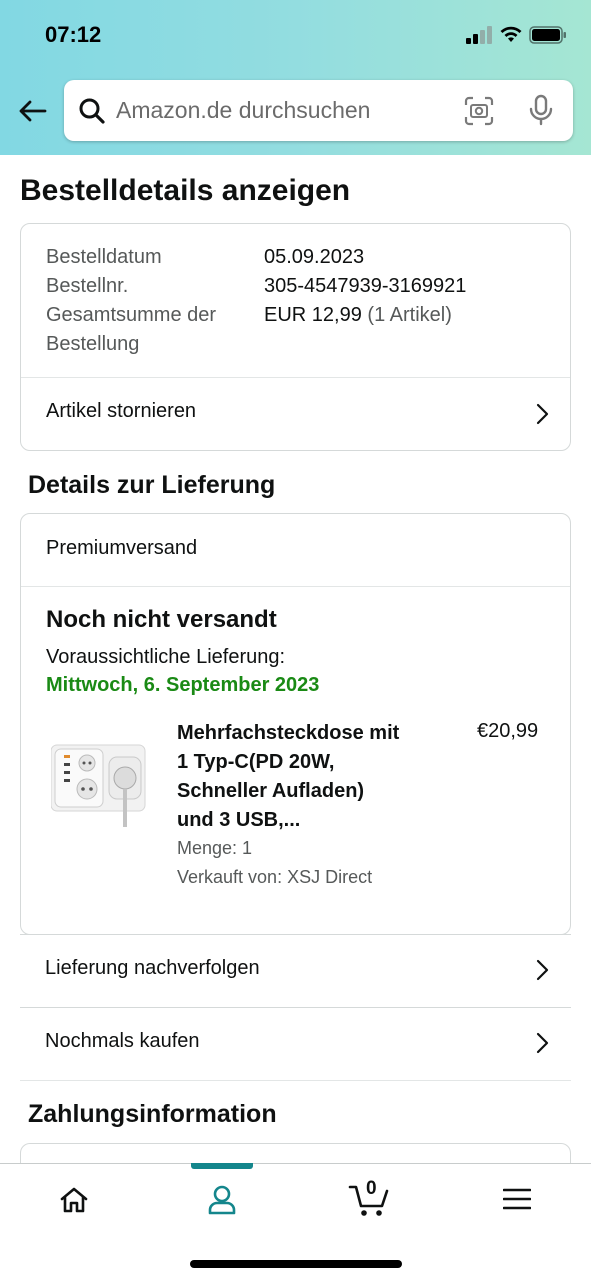  Describe the element at coordinates (122, 1041) in the screenshot. I see `buy-again-label: Nochmals kaufen` at that location.